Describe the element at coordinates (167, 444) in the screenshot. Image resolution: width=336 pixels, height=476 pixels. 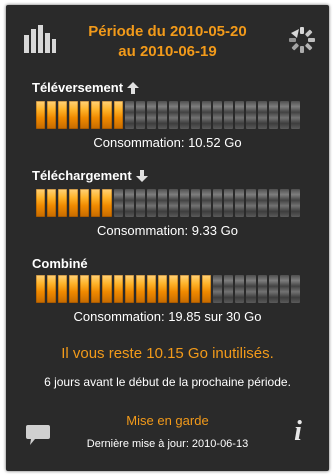
I see `last-updated-text: Dernière mise à jour: 2010-06-13` at that location.